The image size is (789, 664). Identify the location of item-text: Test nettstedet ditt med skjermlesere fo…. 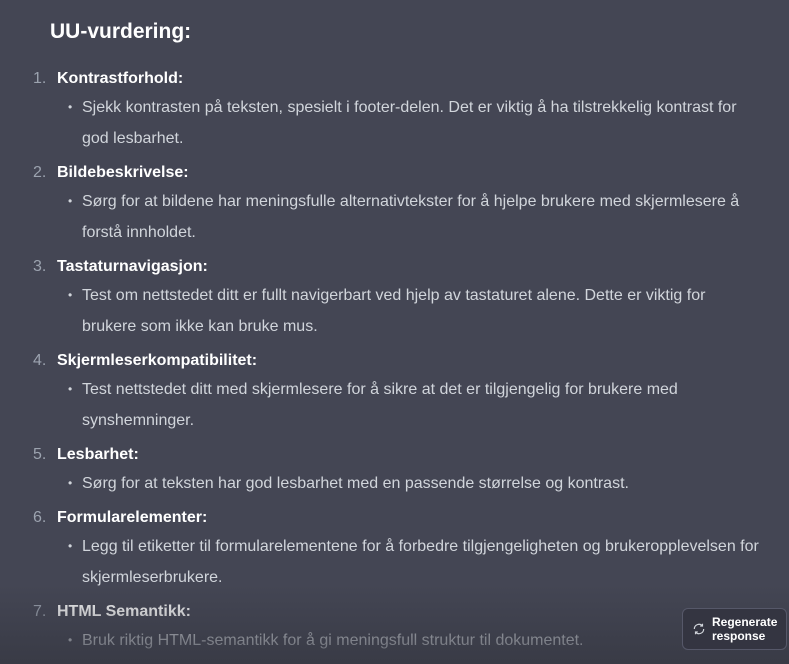
(380, 405).